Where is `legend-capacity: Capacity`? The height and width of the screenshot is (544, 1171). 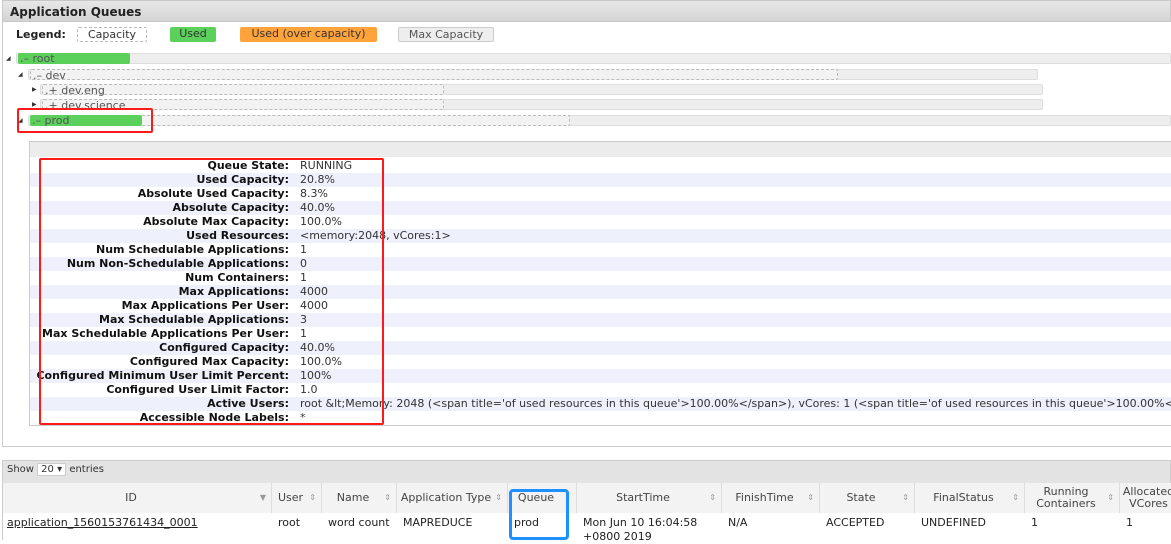 legend-capacity: Capacity is located at coordinates (112, 34).